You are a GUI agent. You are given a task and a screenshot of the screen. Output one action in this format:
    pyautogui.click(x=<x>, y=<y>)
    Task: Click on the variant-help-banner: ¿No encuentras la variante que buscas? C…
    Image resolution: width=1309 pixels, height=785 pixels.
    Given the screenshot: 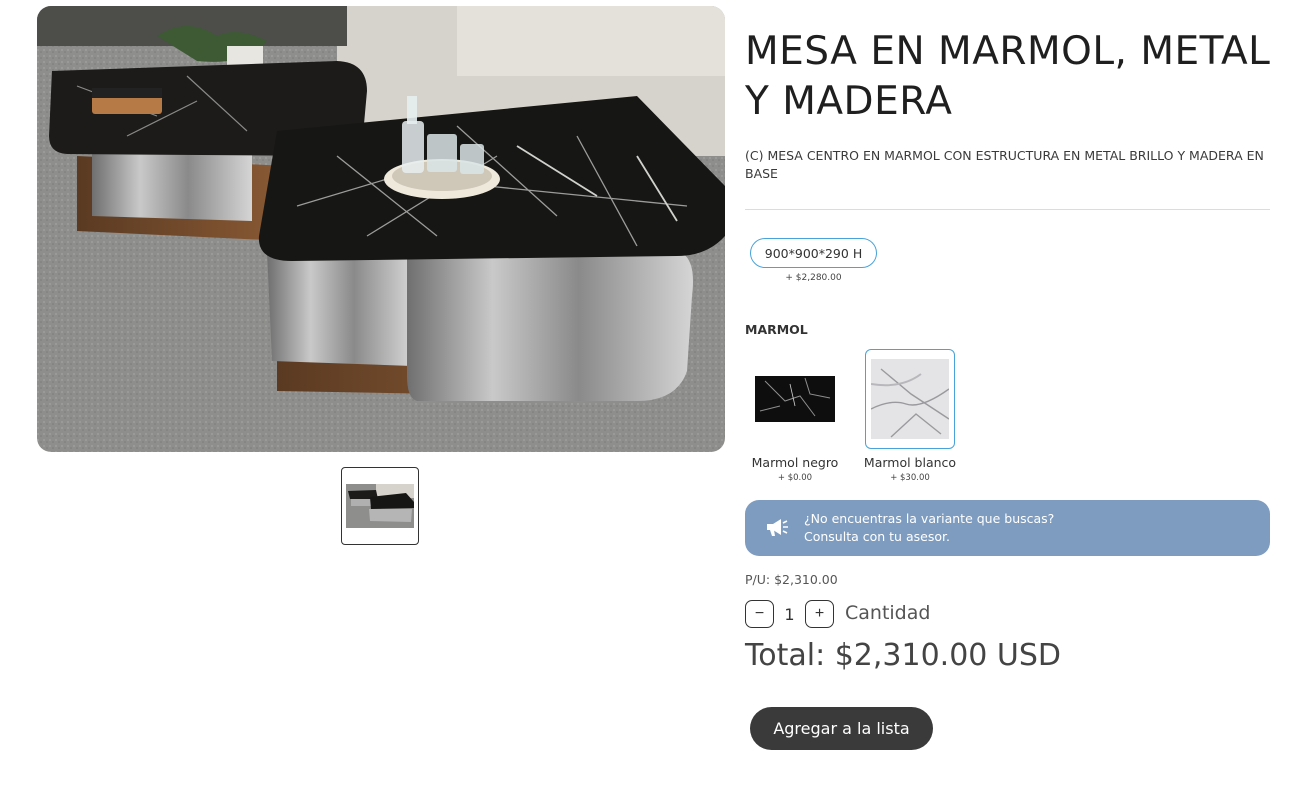 What is the action you would take?
    pyautogui.click(x=1007, y=528)
    